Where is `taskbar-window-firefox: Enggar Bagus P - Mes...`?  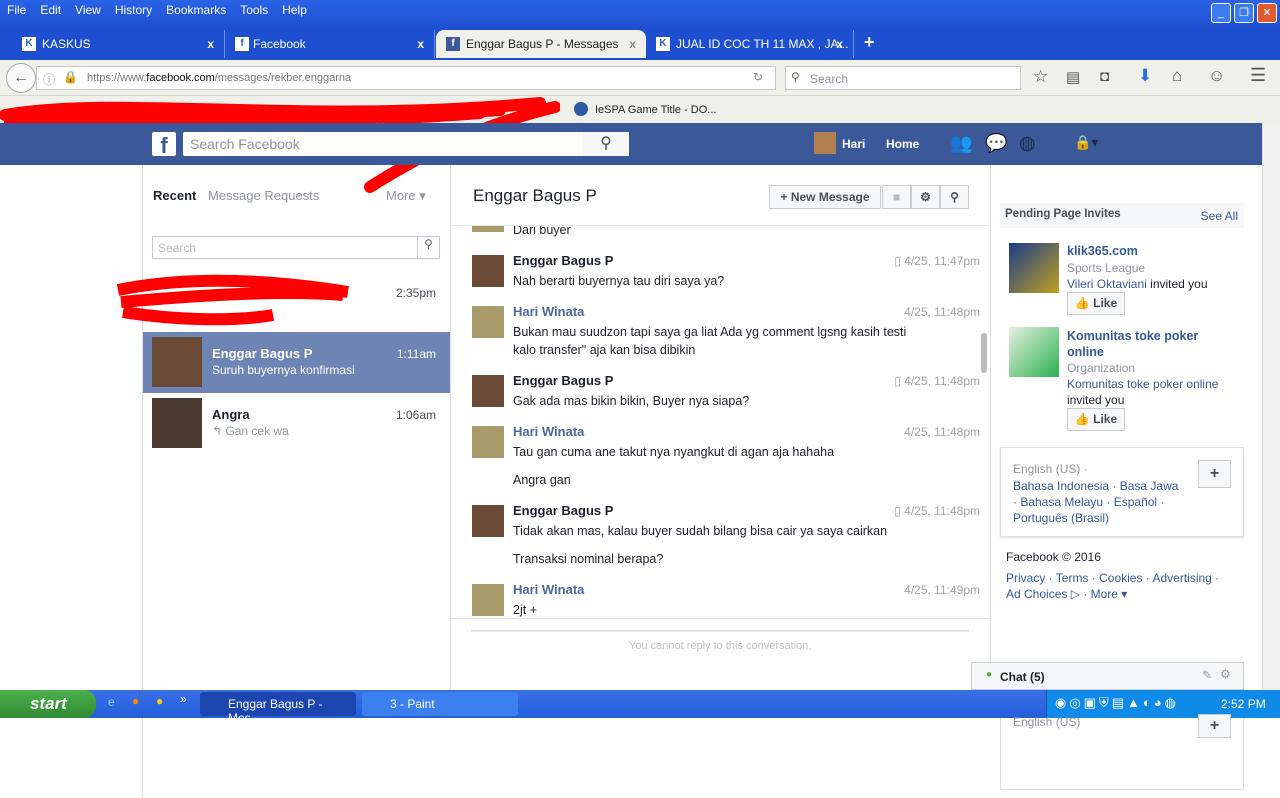
taskbar-window-firefox: Enggar Bagus P - Mes... is located at coordinates (278, 708).